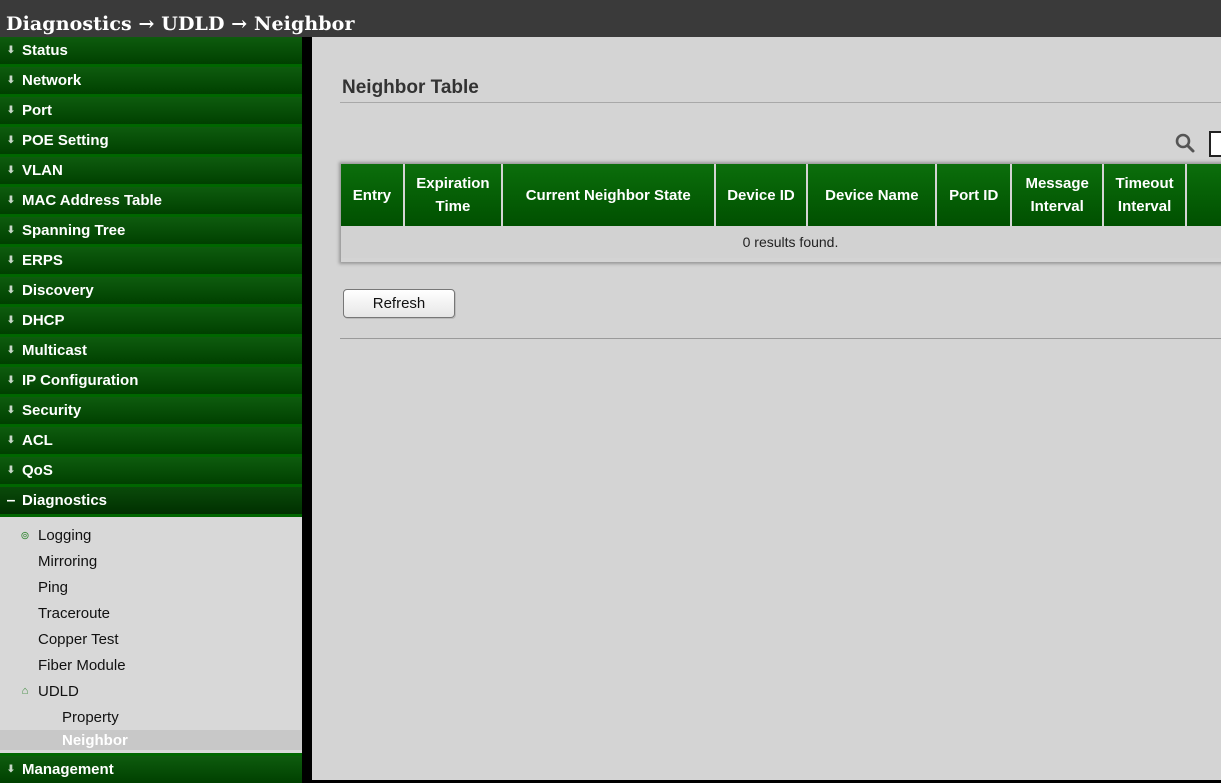 The height and width of the screenshot is (783, 1221). What do you see at coordinates (151, 769) in the screenshot?
I see `sidebar-item-management: ⬇︎ Management` at bounding box center [151, 769].